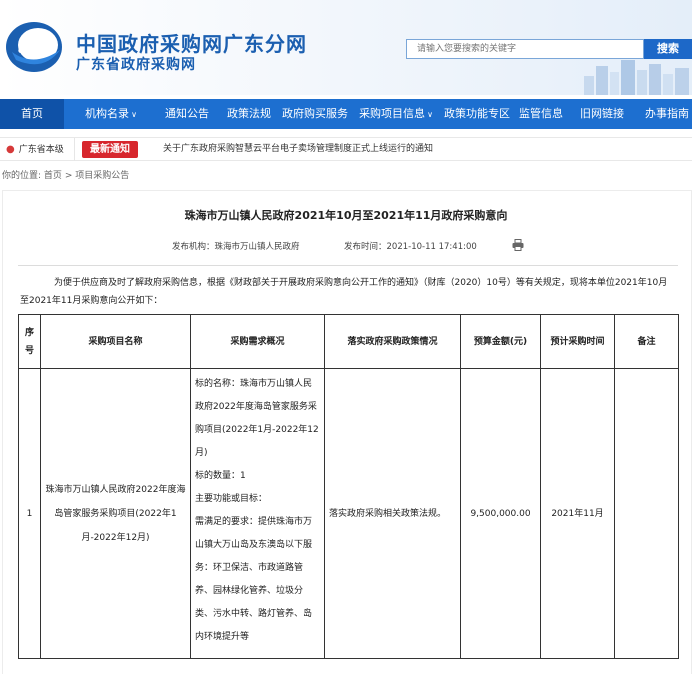  What do you see at coordinates (257, 341) in the screenshot?
I see `column-header-desc: 采购需求概况` at bounding box center [257, 341].